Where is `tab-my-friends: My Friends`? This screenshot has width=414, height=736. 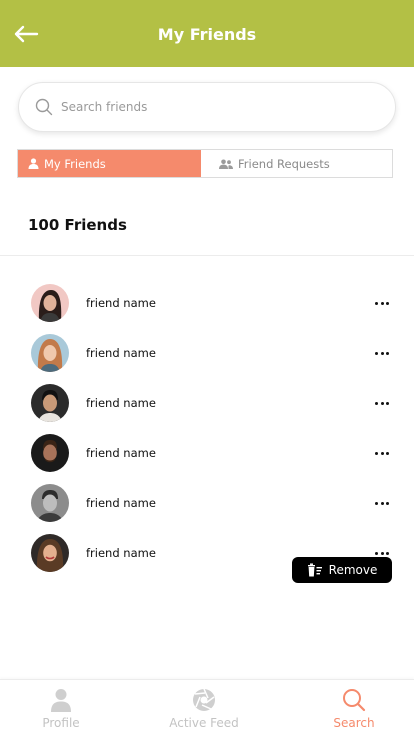 tab-my-friends: My Friends is located at coordinates (109, 163).